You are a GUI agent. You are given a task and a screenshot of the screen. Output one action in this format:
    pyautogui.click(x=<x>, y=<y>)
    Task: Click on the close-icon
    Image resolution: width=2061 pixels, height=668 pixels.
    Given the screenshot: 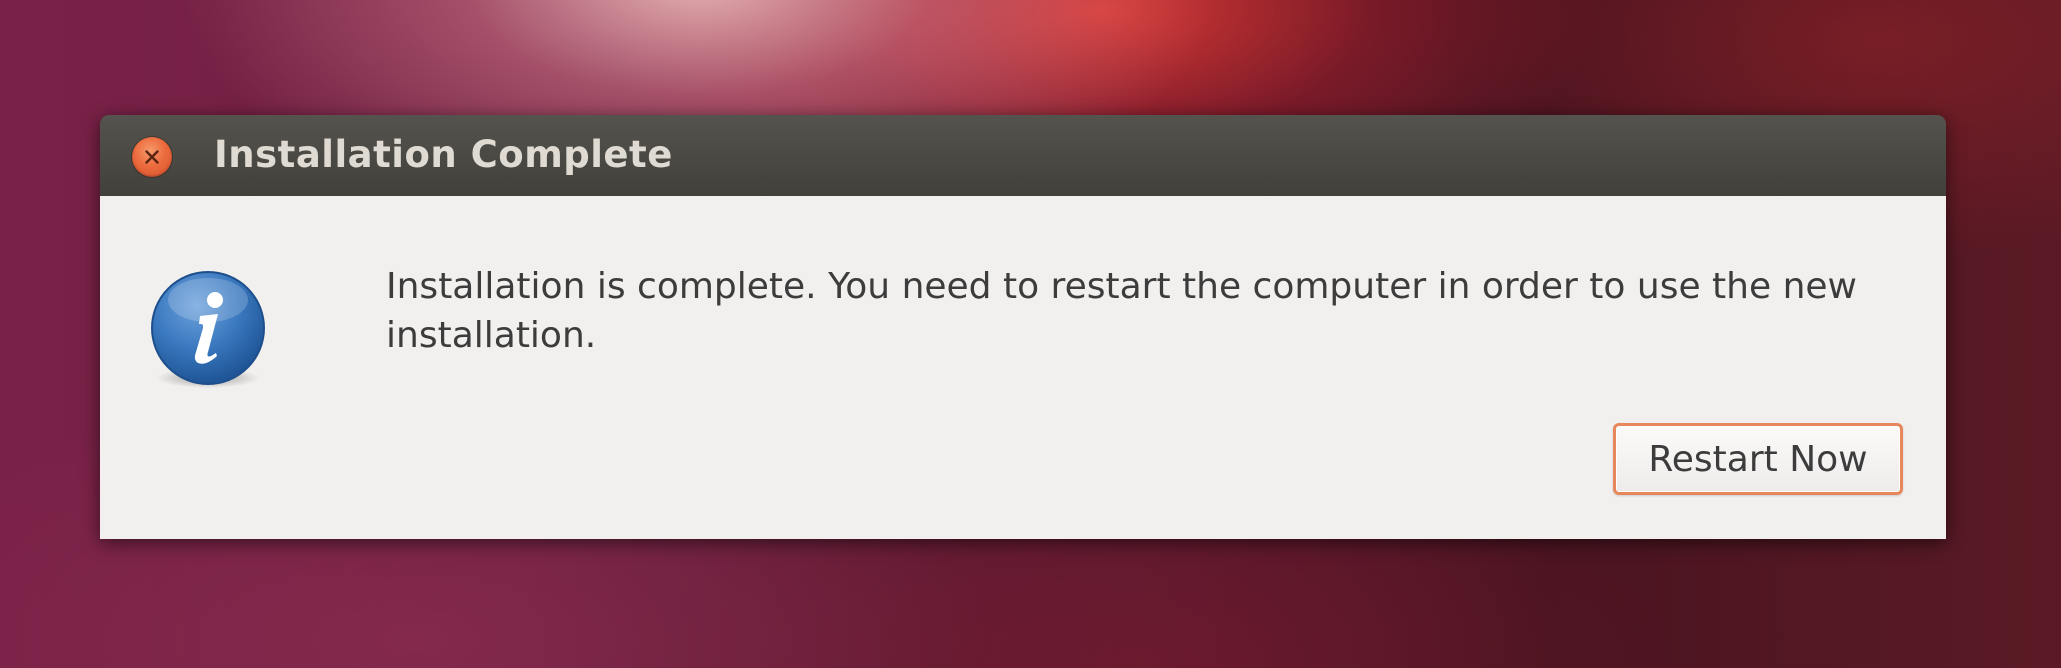 What is the action you would take?
    pyautogui.click(x=152, y=157)
    